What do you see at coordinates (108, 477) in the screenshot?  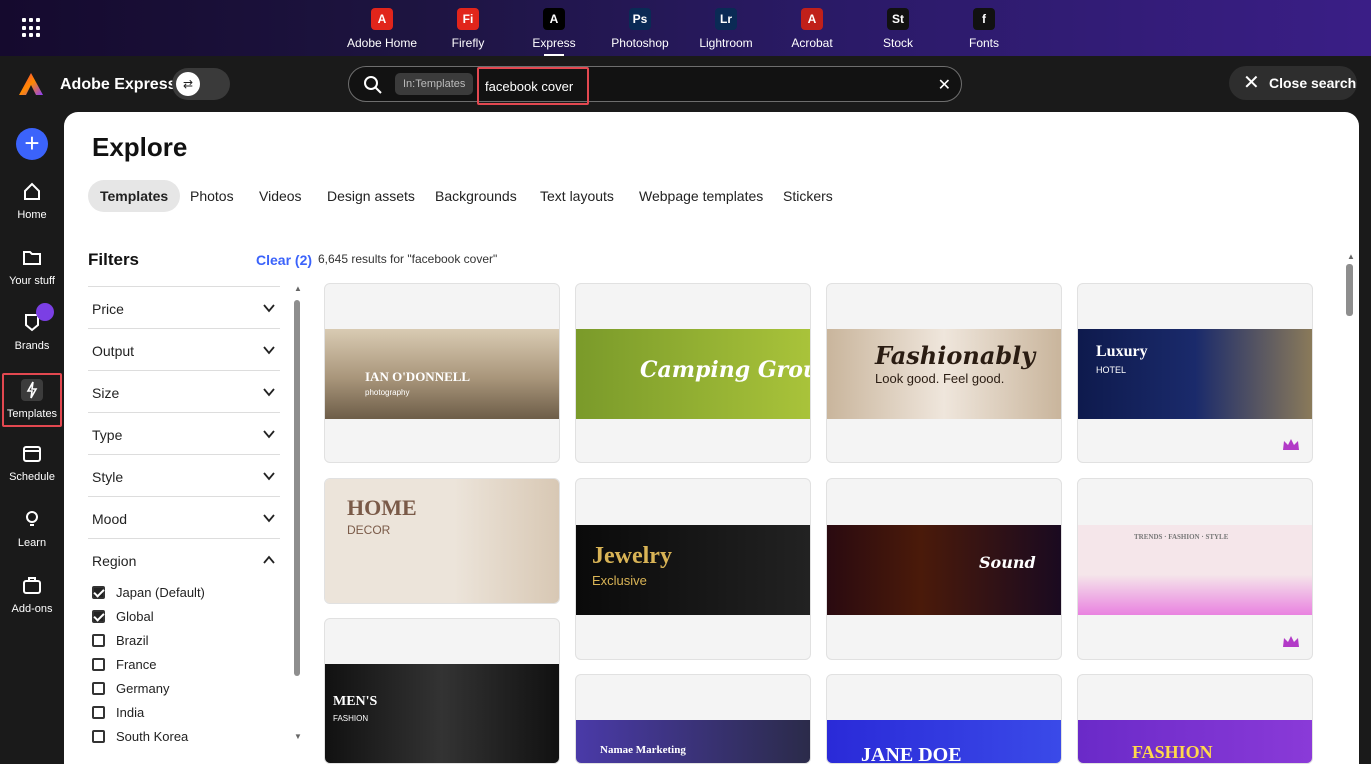 I see `filter-label: Style` at bounding box center [108, 477].